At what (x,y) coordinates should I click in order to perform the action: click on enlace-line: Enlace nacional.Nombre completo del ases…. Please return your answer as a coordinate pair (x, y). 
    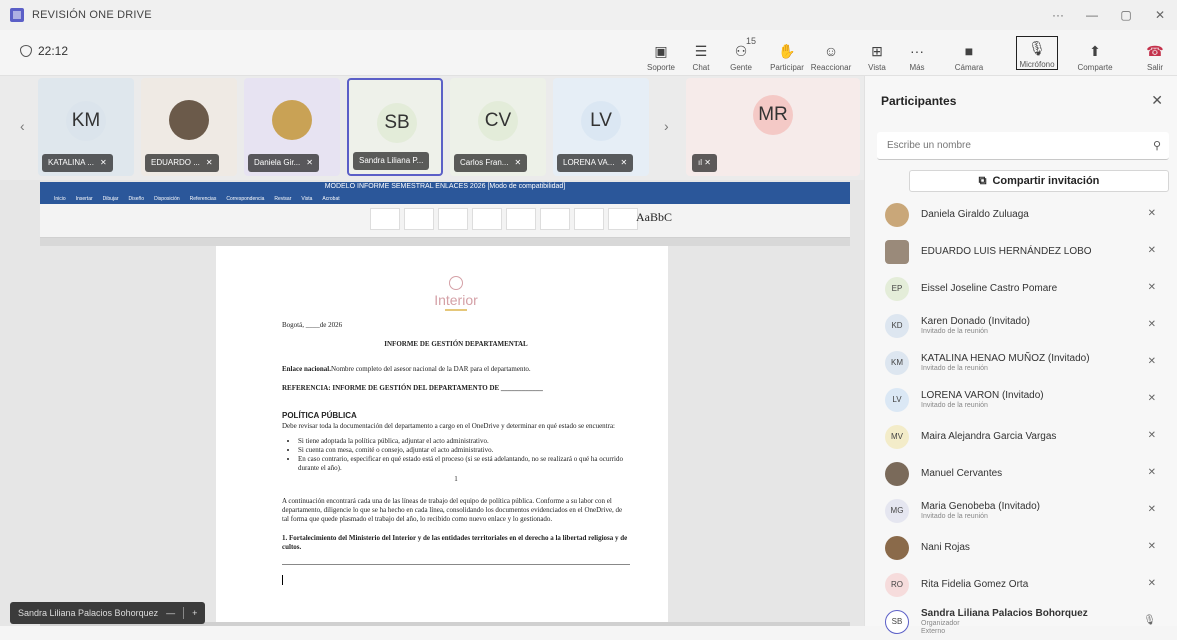
    Looking at the image, I should click on (406, 369).